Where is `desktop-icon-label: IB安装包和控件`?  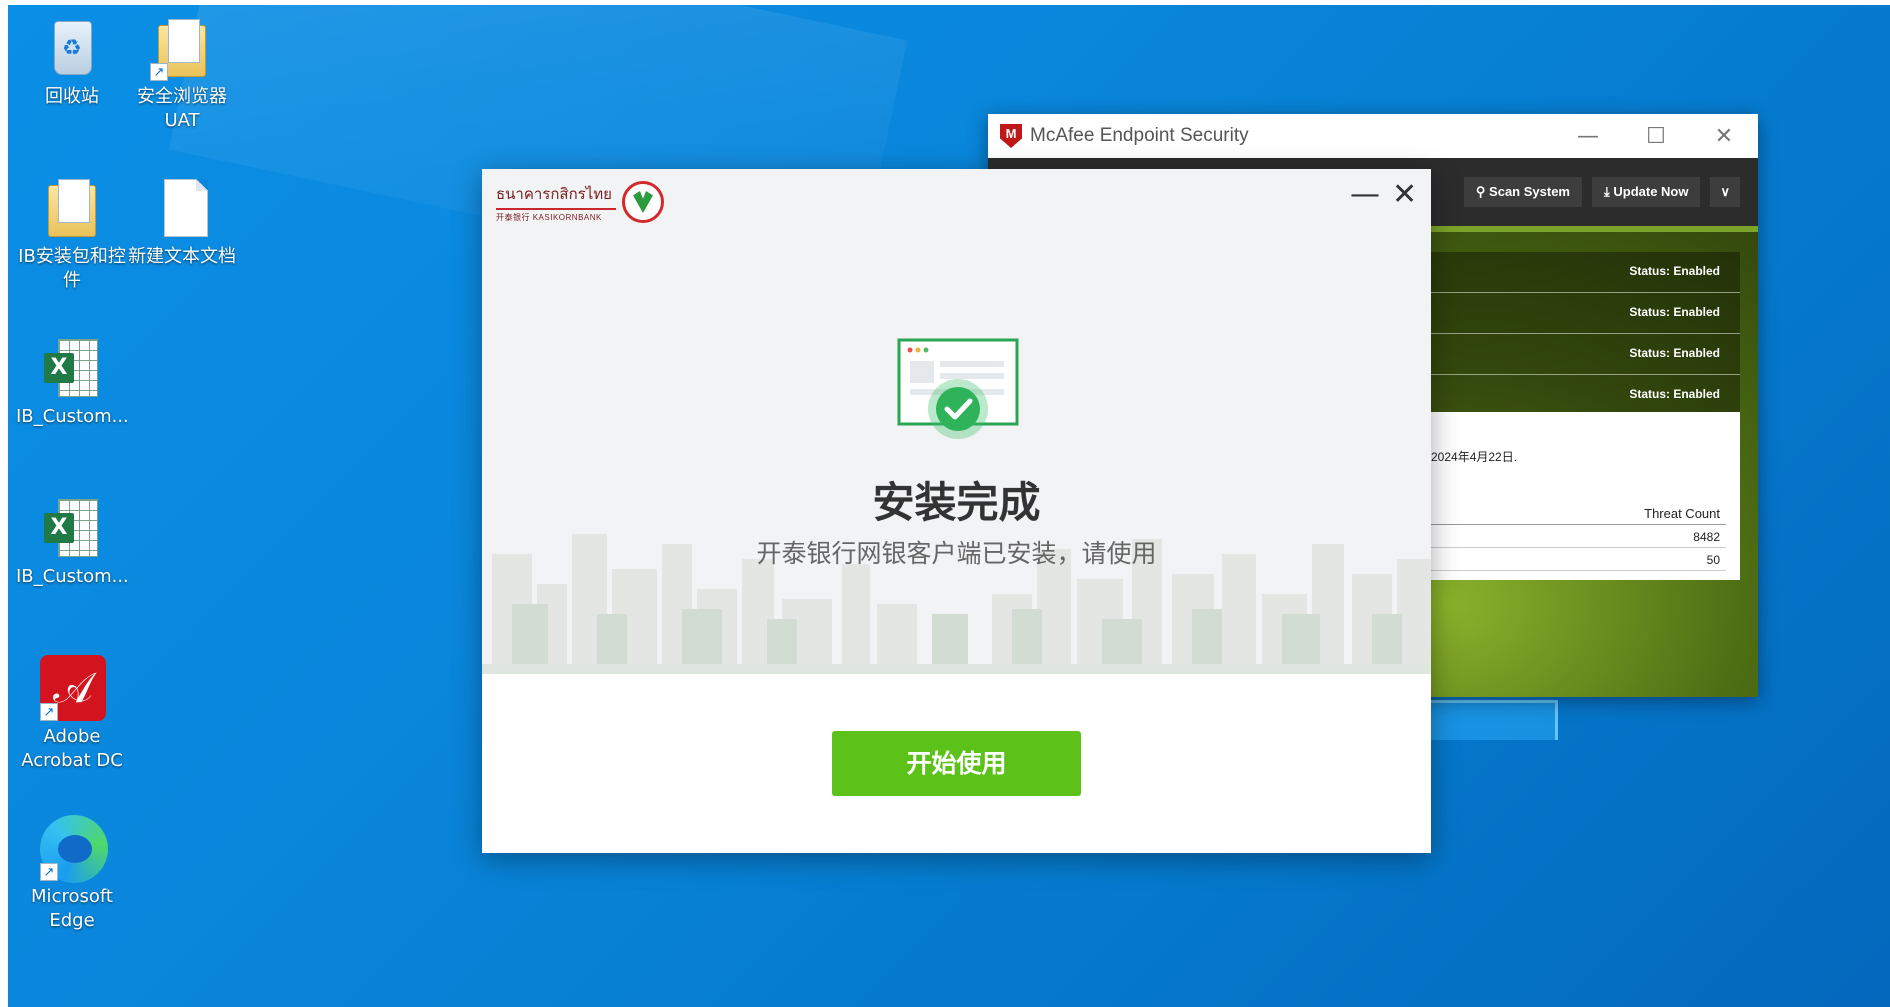
desktop-icon-label: IB安装包和控件 is located at coordinates (72, 268).